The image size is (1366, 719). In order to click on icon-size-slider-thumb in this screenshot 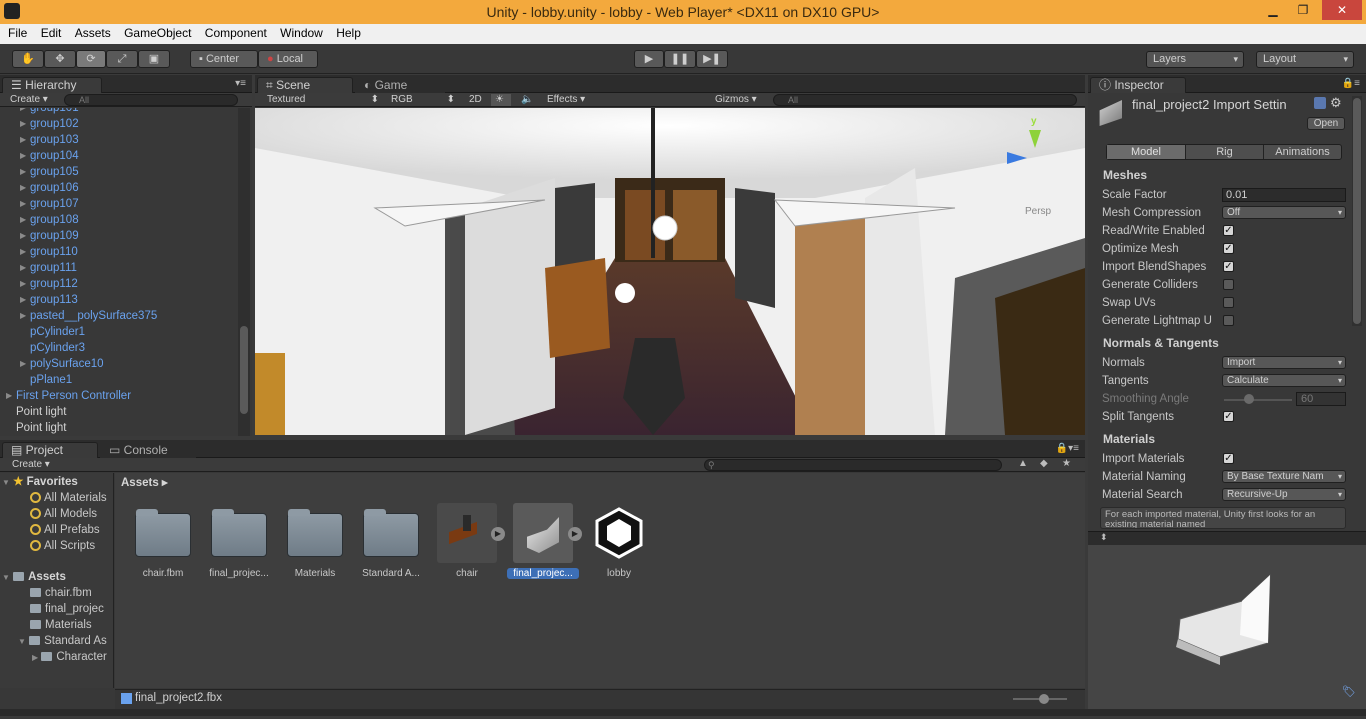, I will do `click(1044, 699)`.